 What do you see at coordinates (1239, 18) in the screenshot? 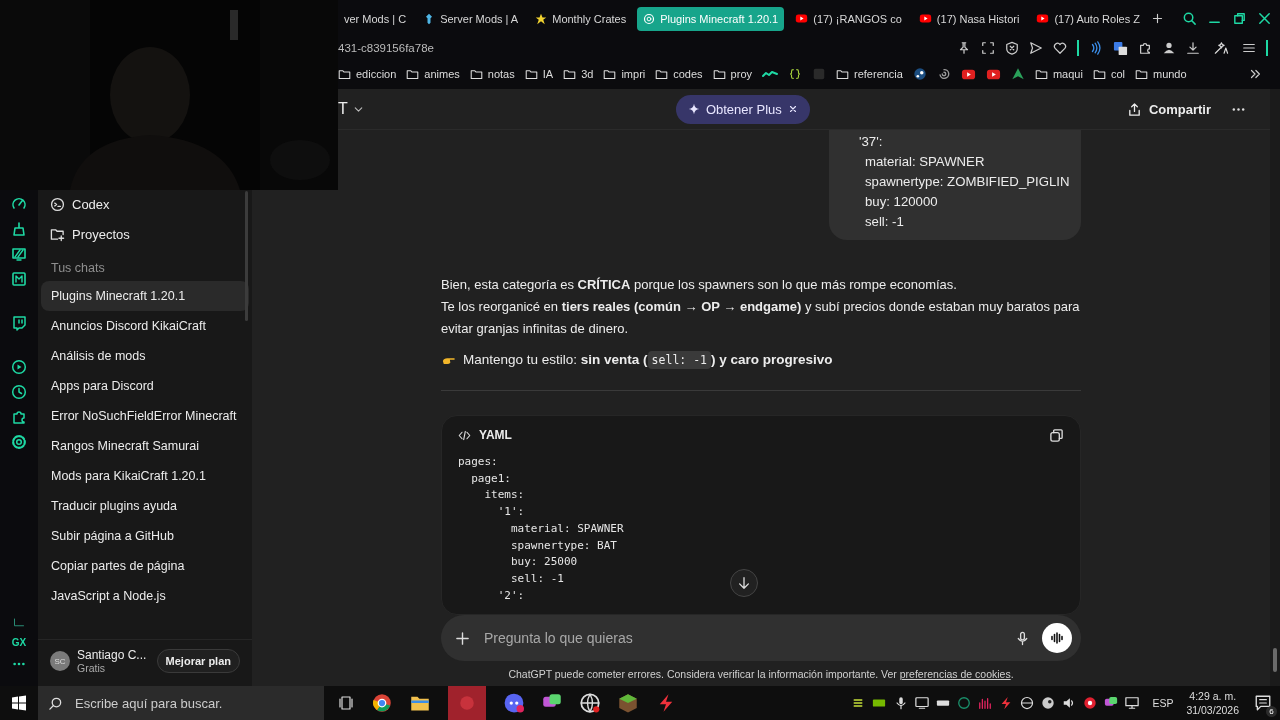
I see `restore-icon` at bounding box center [1239, 18].